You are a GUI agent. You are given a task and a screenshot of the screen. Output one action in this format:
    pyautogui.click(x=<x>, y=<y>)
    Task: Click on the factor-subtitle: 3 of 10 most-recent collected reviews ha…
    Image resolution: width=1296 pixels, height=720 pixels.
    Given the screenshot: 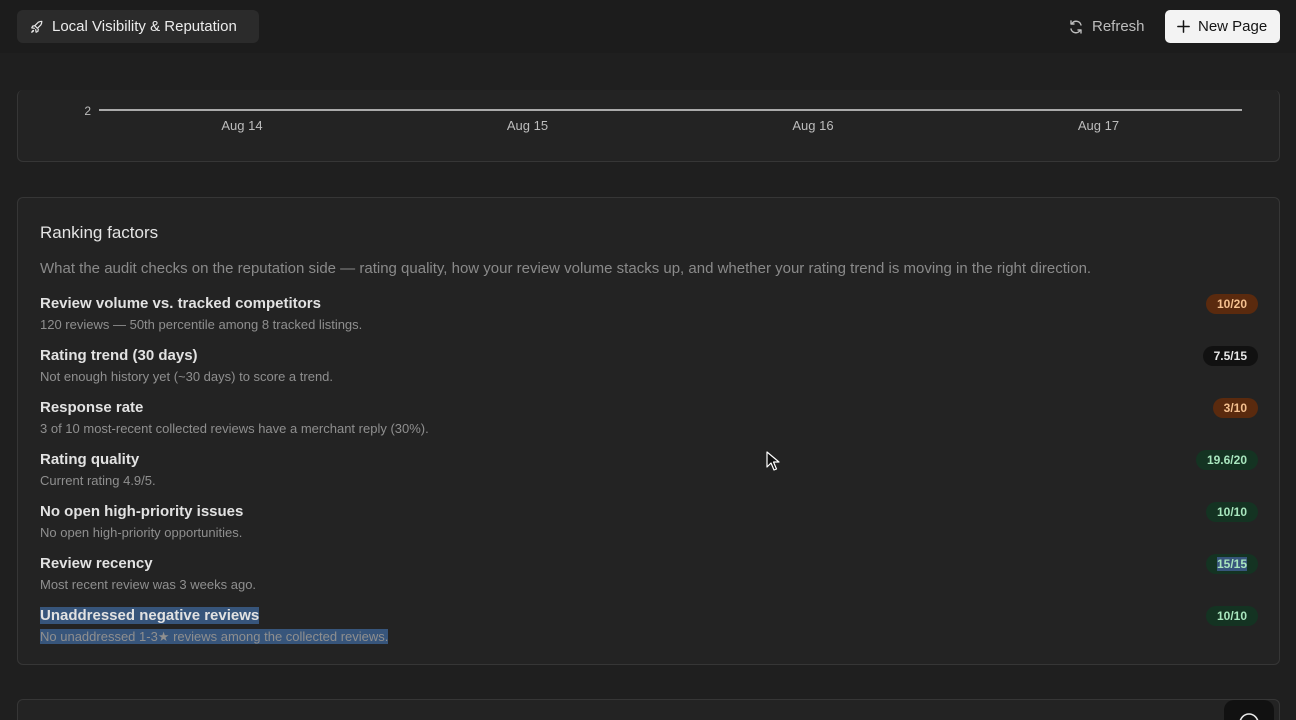 What is the action you would take?
    pyautogui.click(x=234, y=428)
    